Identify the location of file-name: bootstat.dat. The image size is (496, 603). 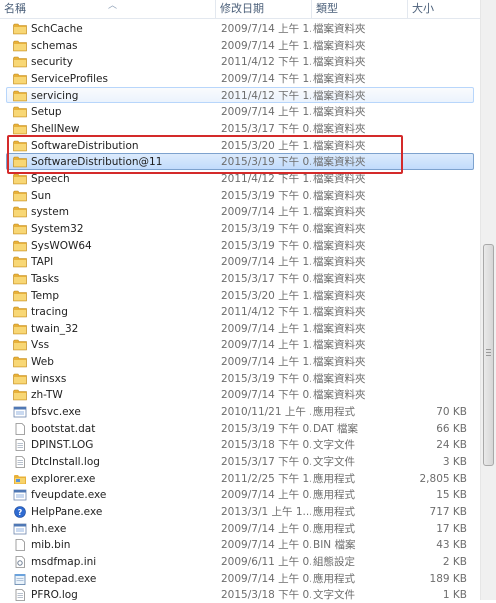
(63, 428).